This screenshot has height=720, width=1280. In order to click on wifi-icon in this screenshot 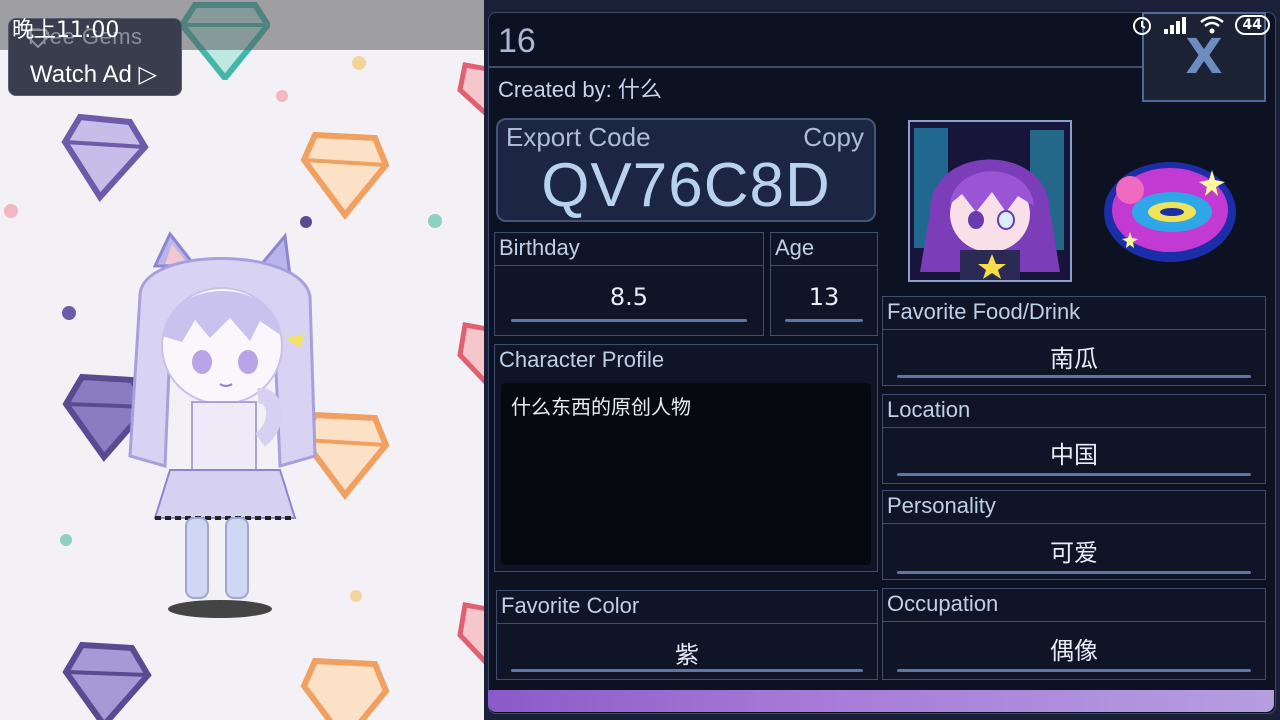, I will do `click(1211, 25)`.